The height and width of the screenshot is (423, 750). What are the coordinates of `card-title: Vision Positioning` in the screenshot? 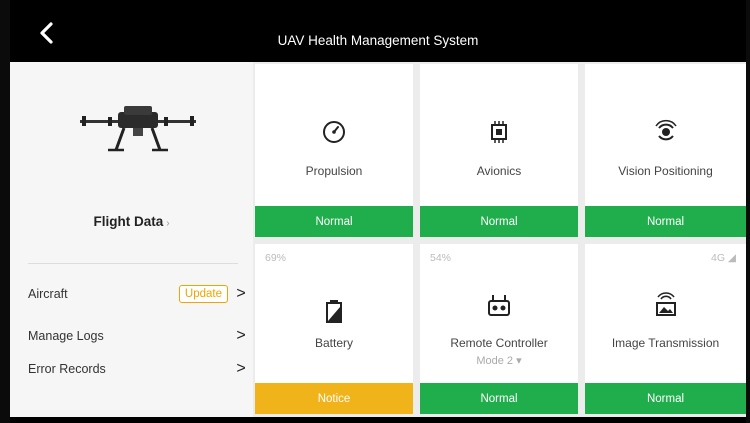 It's located at (665, 171).